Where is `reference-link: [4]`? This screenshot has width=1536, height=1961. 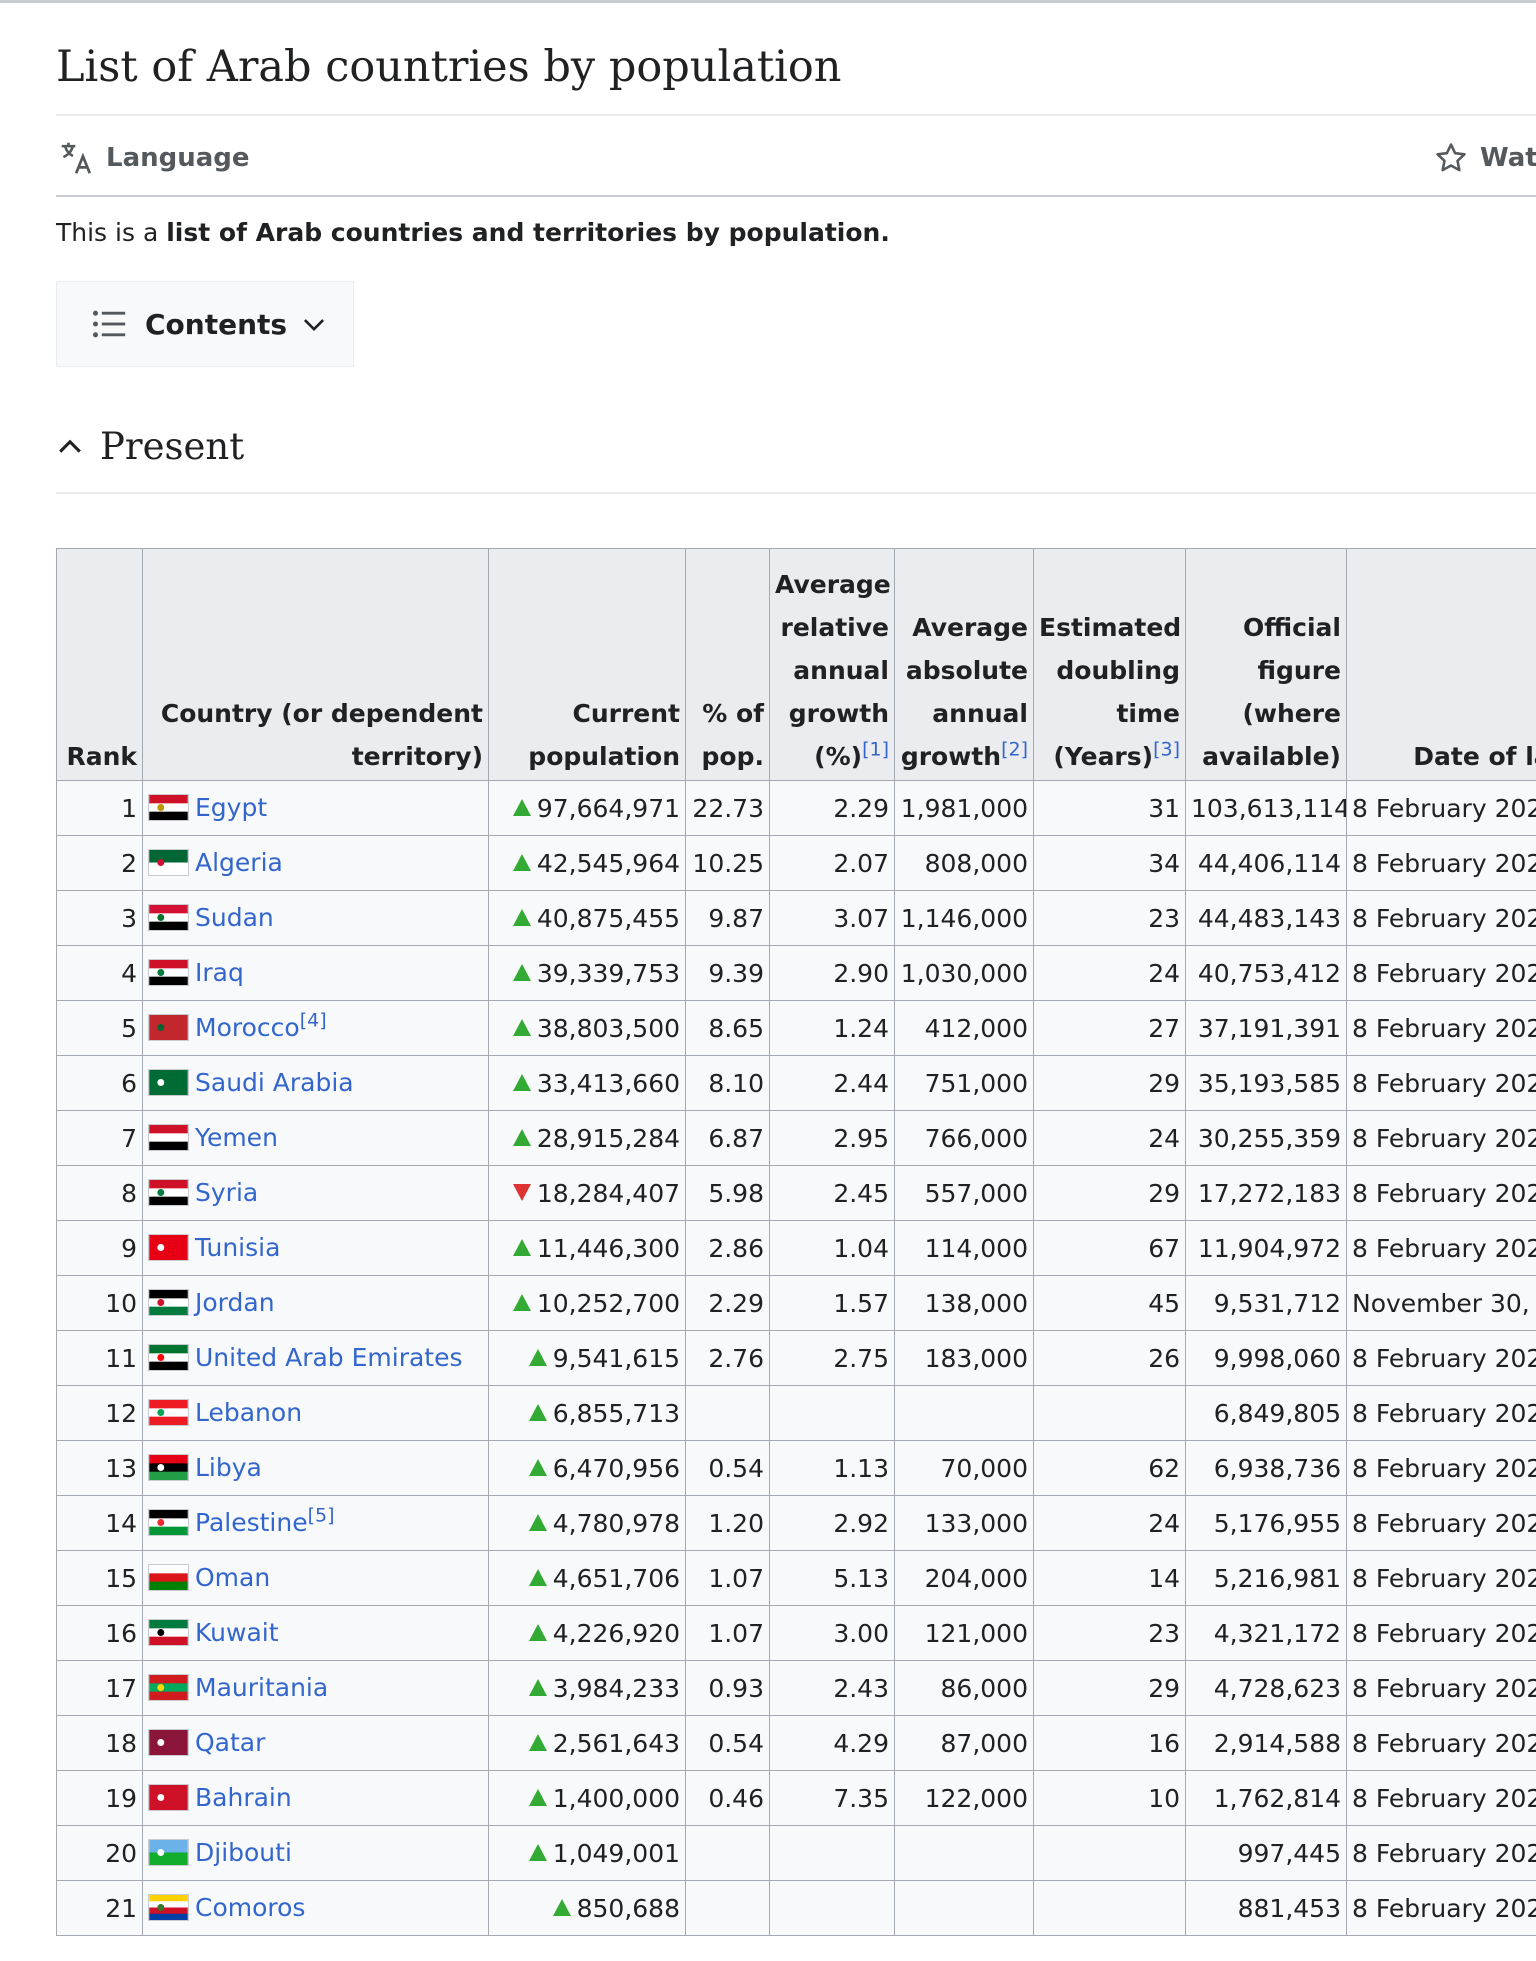
reference-link: [4] is located at coordinates (313, 1021).